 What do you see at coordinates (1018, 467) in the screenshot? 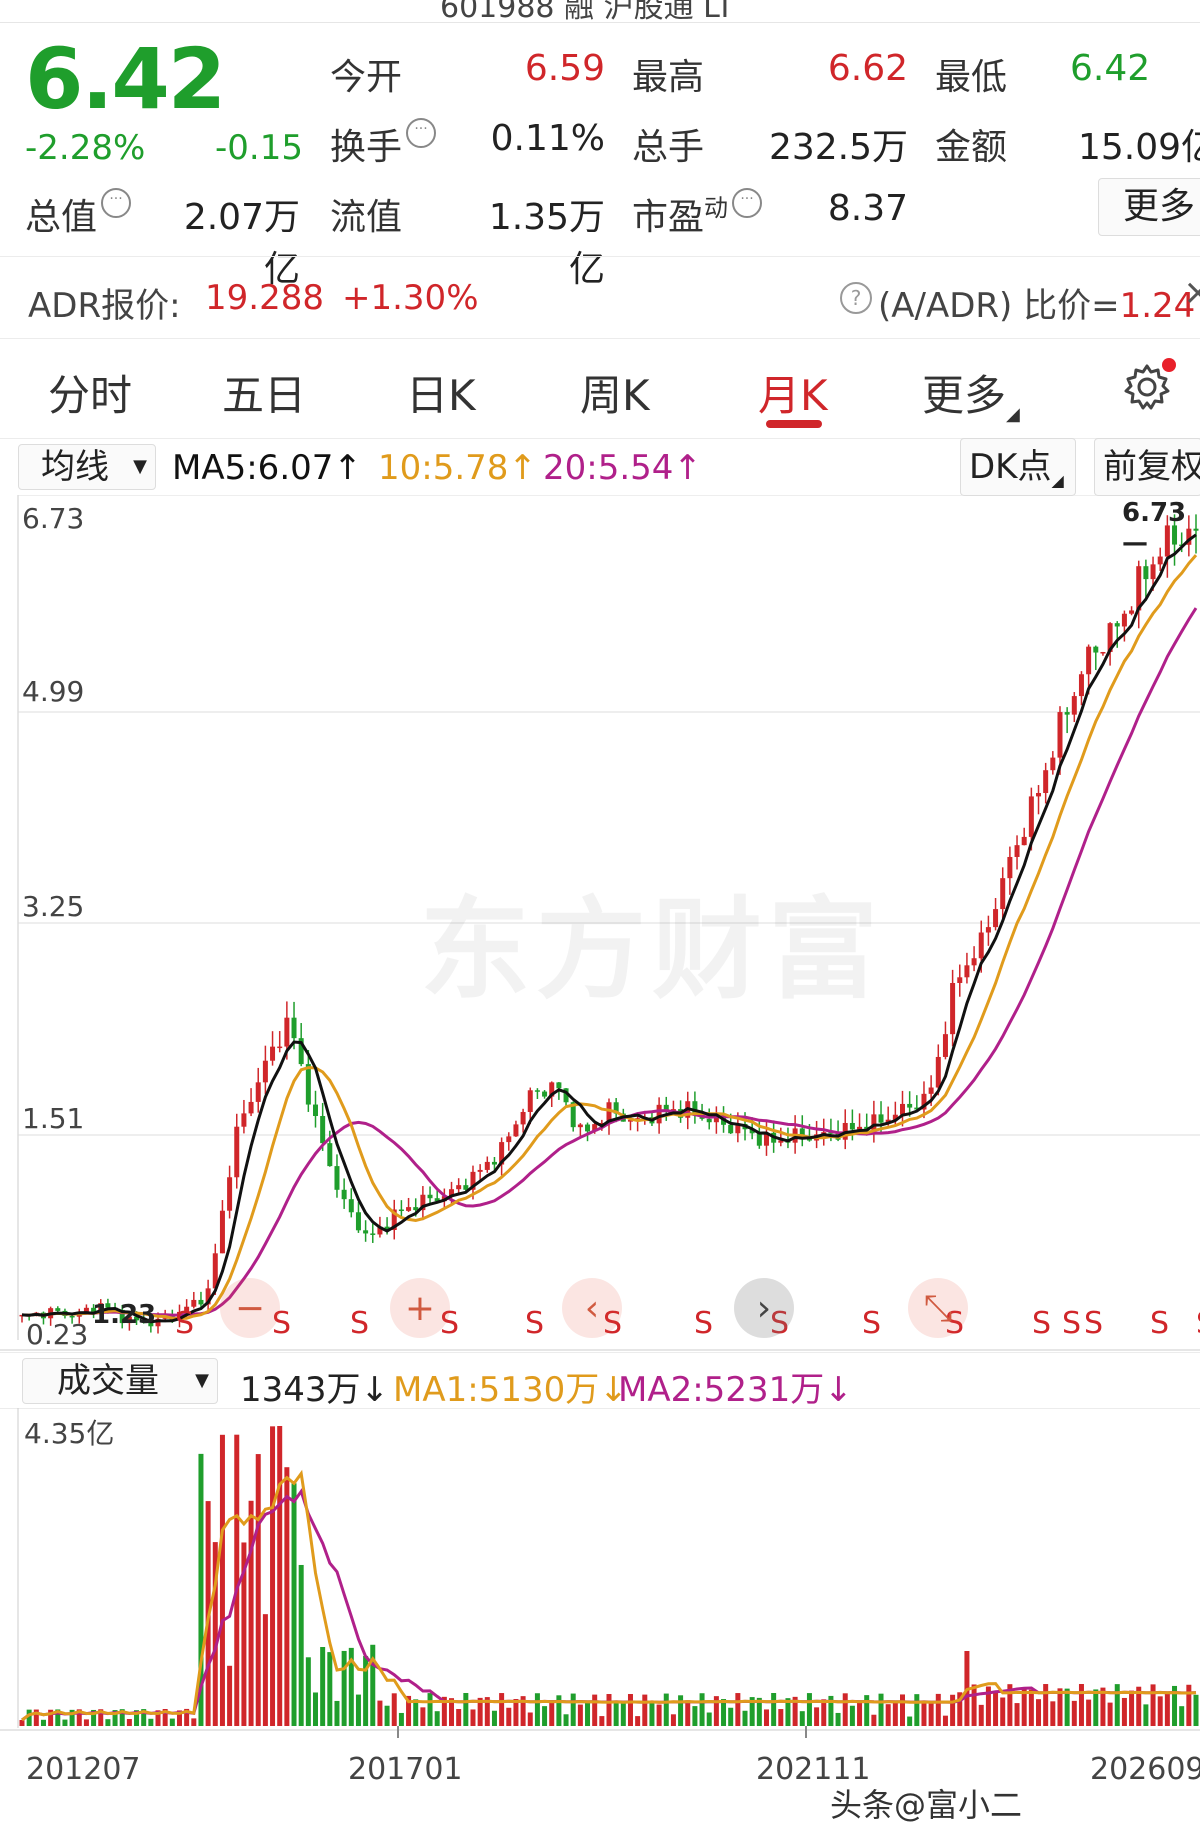
I see `dk-point-select: DK点◢` at bounding box center [1018, 467].